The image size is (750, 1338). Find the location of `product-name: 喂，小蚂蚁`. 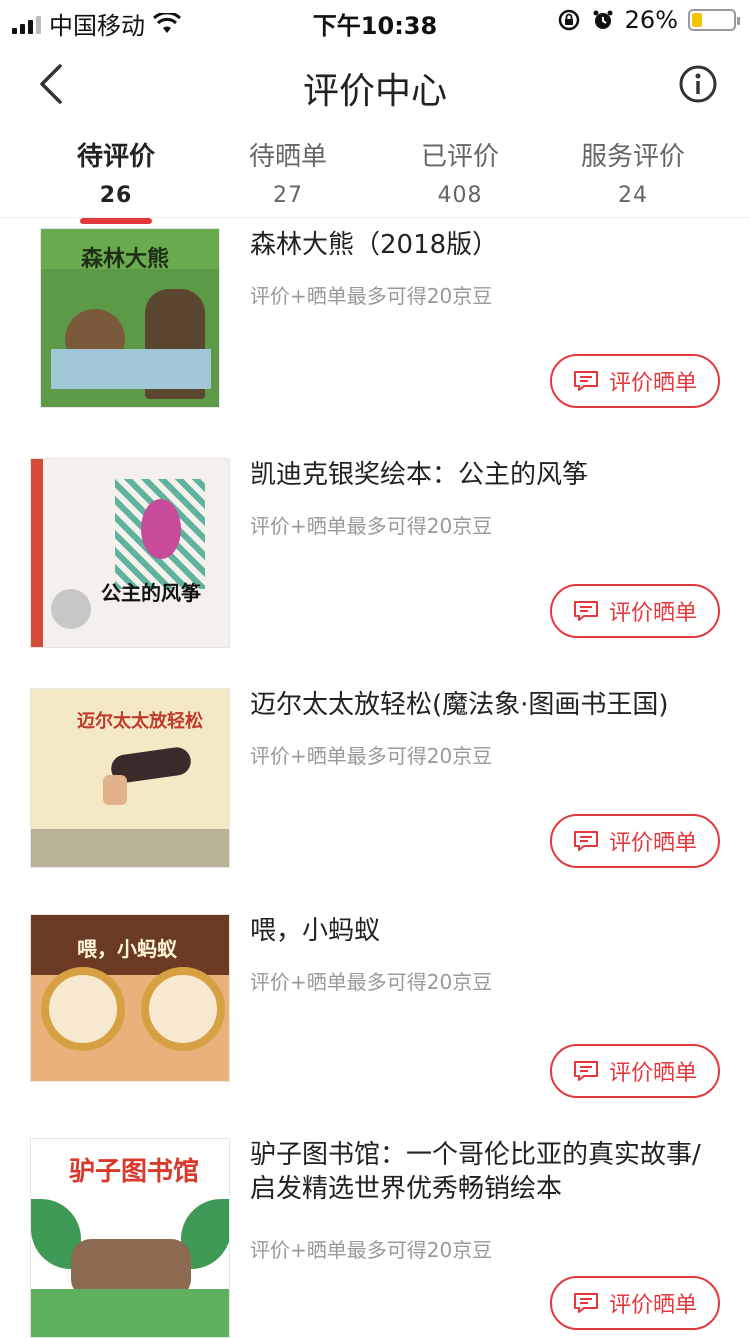

product-name: 喂，小蚂蚁 is located at coordinates (486, 931).